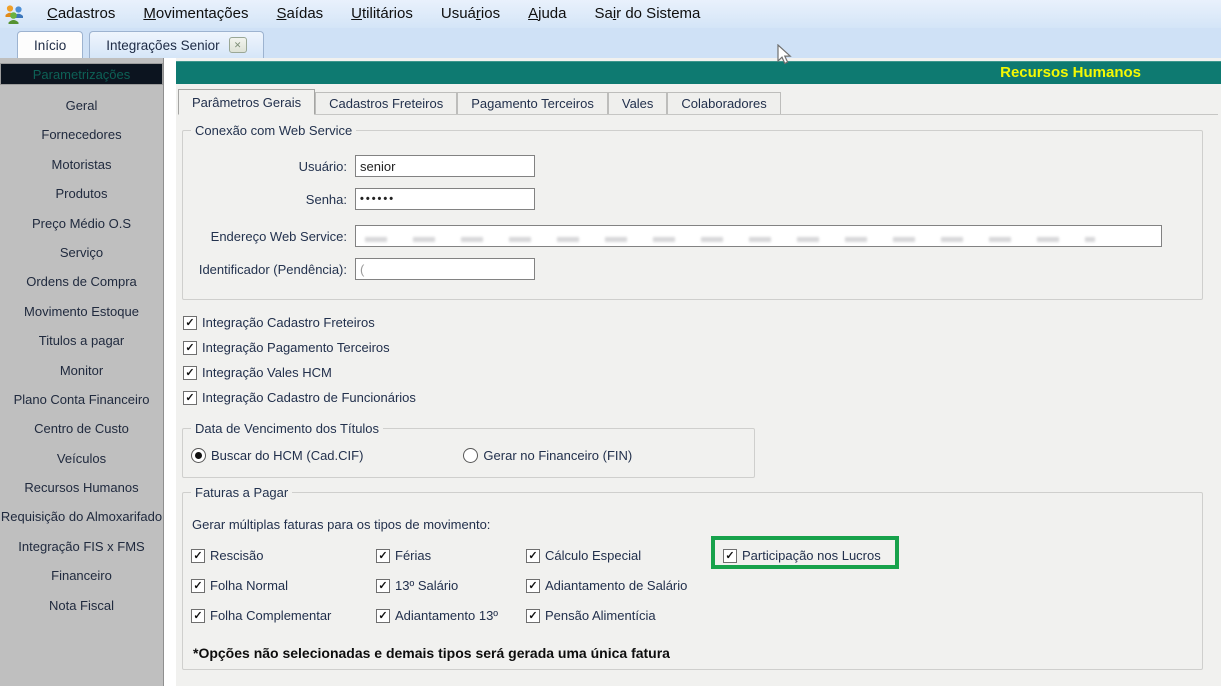  Describe the element at coordinates (247, 102) in the screenshot. I see `tab-parametros-gerais: Parâmetros Gerais` at that location.